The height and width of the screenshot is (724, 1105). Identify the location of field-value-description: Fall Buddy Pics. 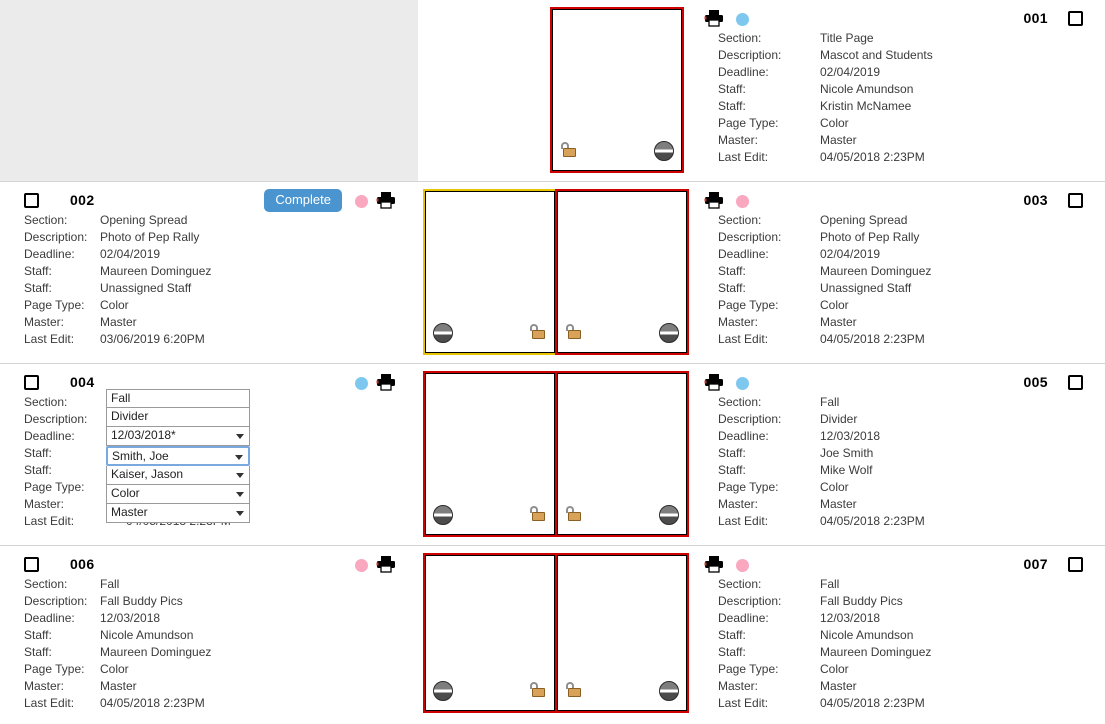
(141, 601).